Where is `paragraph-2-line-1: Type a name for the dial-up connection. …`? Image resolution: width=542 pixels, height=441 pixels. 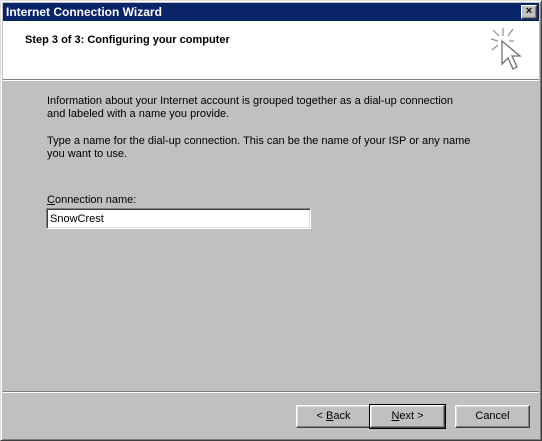 paragraph-2-line-1: Type a name for the dial-up connection. … is located at coordinates (259, 141).